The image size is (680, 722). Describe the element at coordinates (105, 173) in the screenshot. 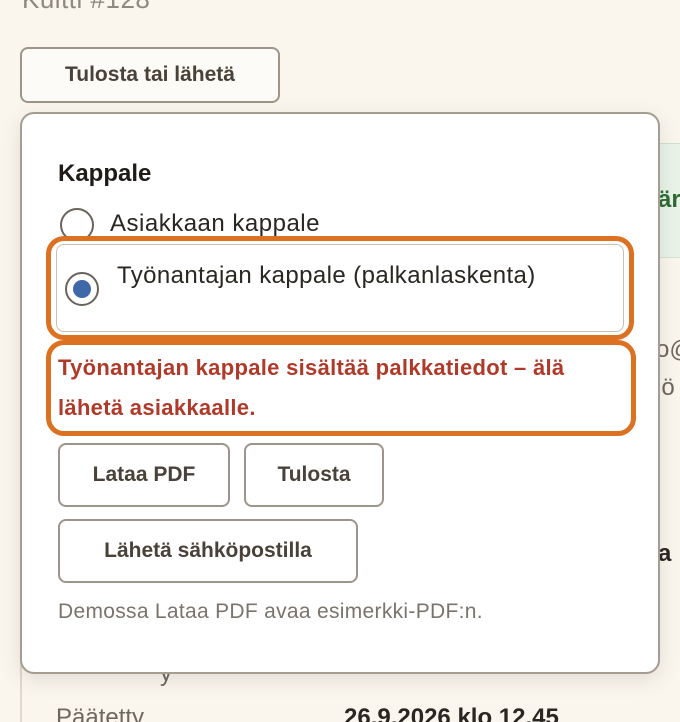

I see `copy-heading: Kappale` at that location.